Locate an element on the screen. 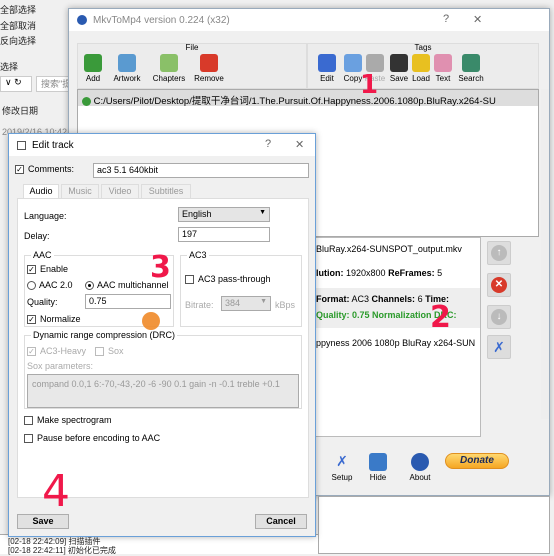  search-button: Search is located at coordinates (471, 68).